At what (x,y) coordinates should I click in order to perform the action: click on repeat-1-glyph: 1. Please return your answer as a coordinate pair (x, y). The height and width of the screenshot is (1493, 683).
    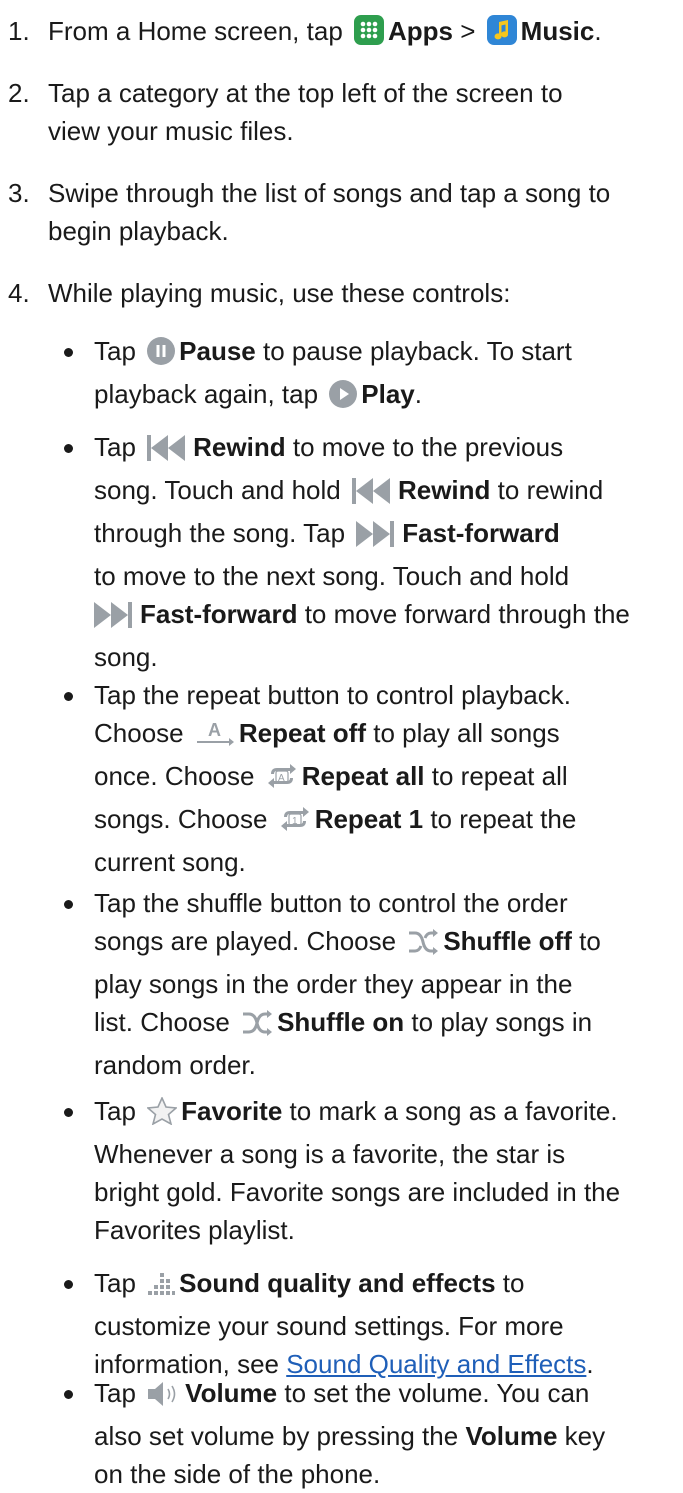
    Looking at the image, I should click on (295, 821).